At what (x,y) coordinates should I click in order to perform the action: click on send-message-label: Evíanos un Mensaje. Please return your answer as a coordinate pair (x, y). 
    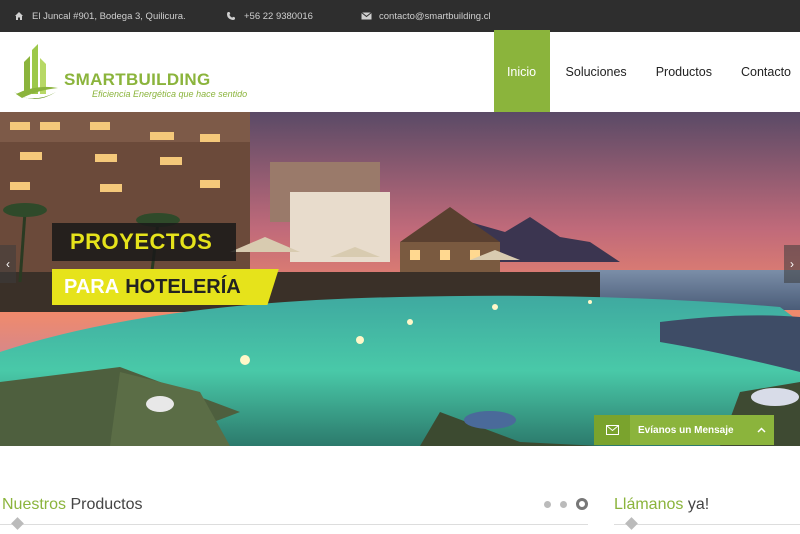
    Looking at the image, I should click on (686, 430).